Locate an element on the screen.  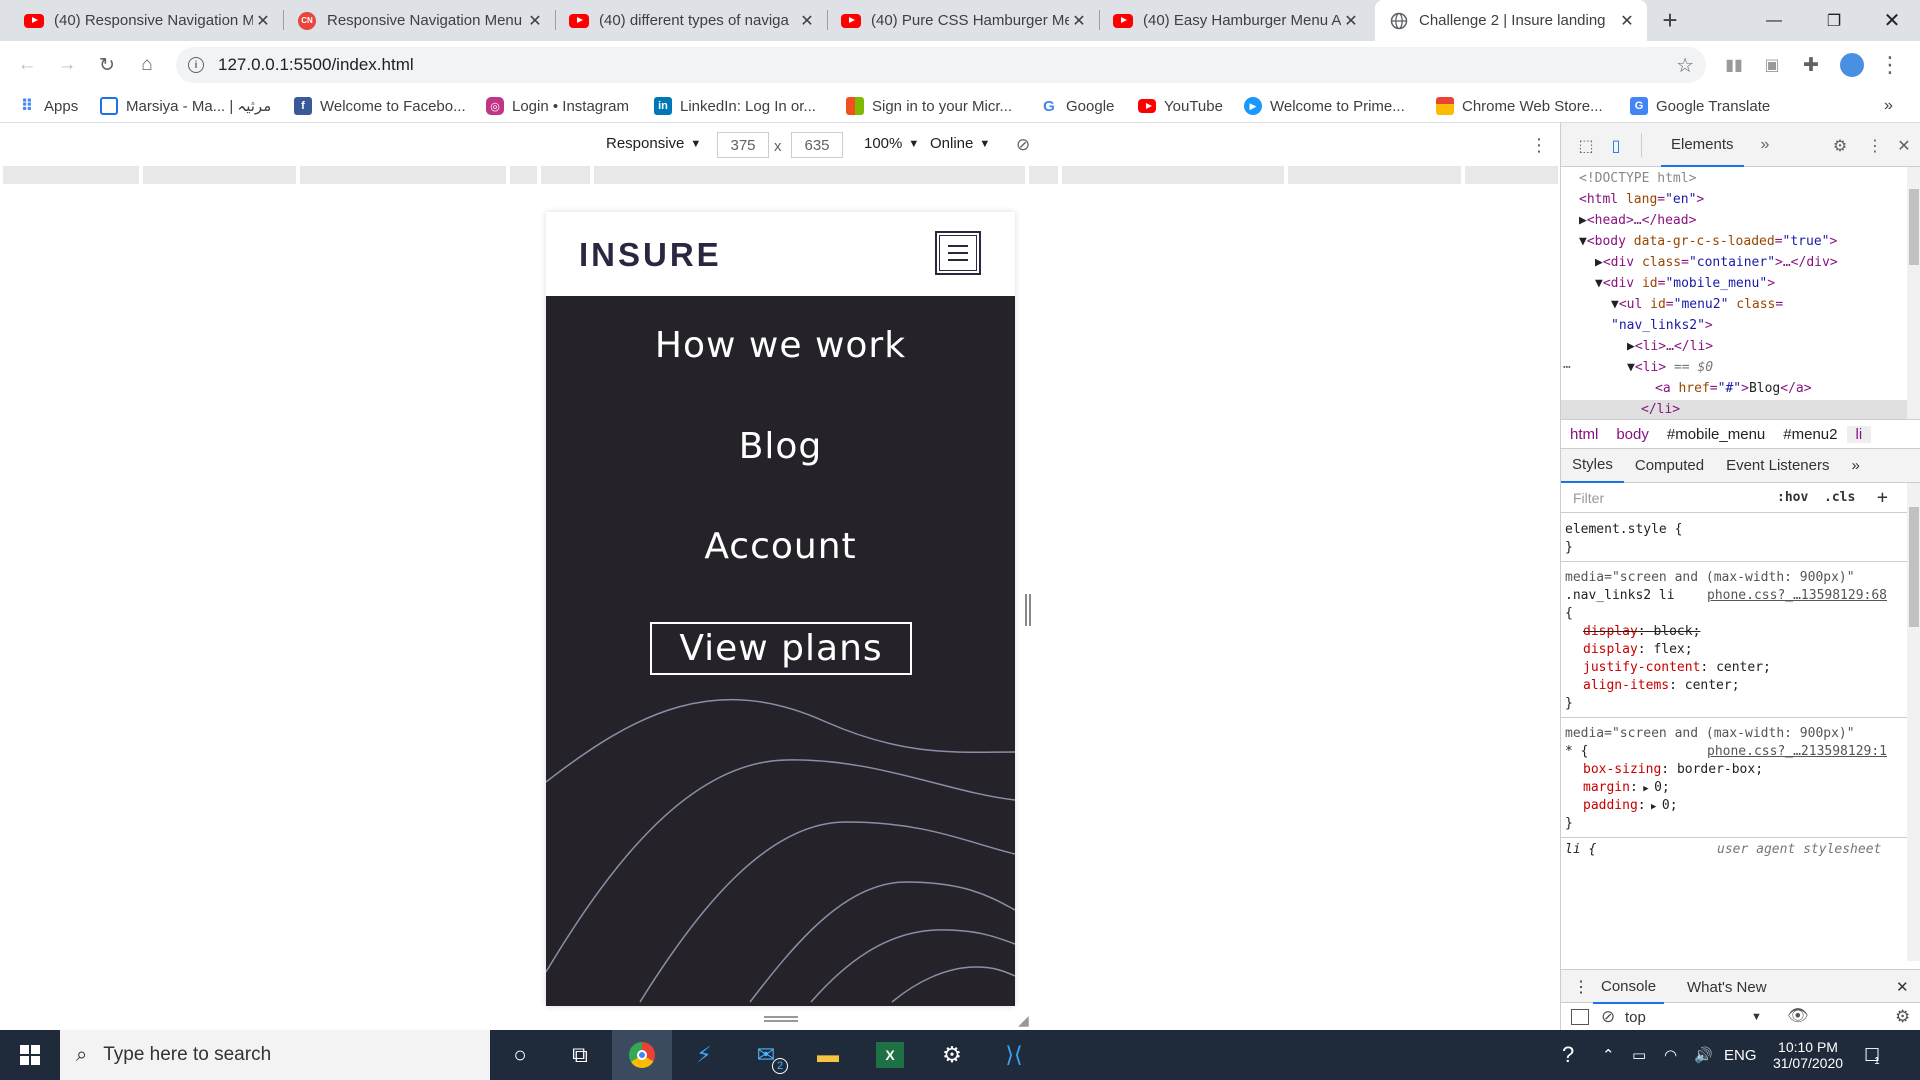
devtools-menu-icon: ⋮ is located at coordinates (1875, 145).